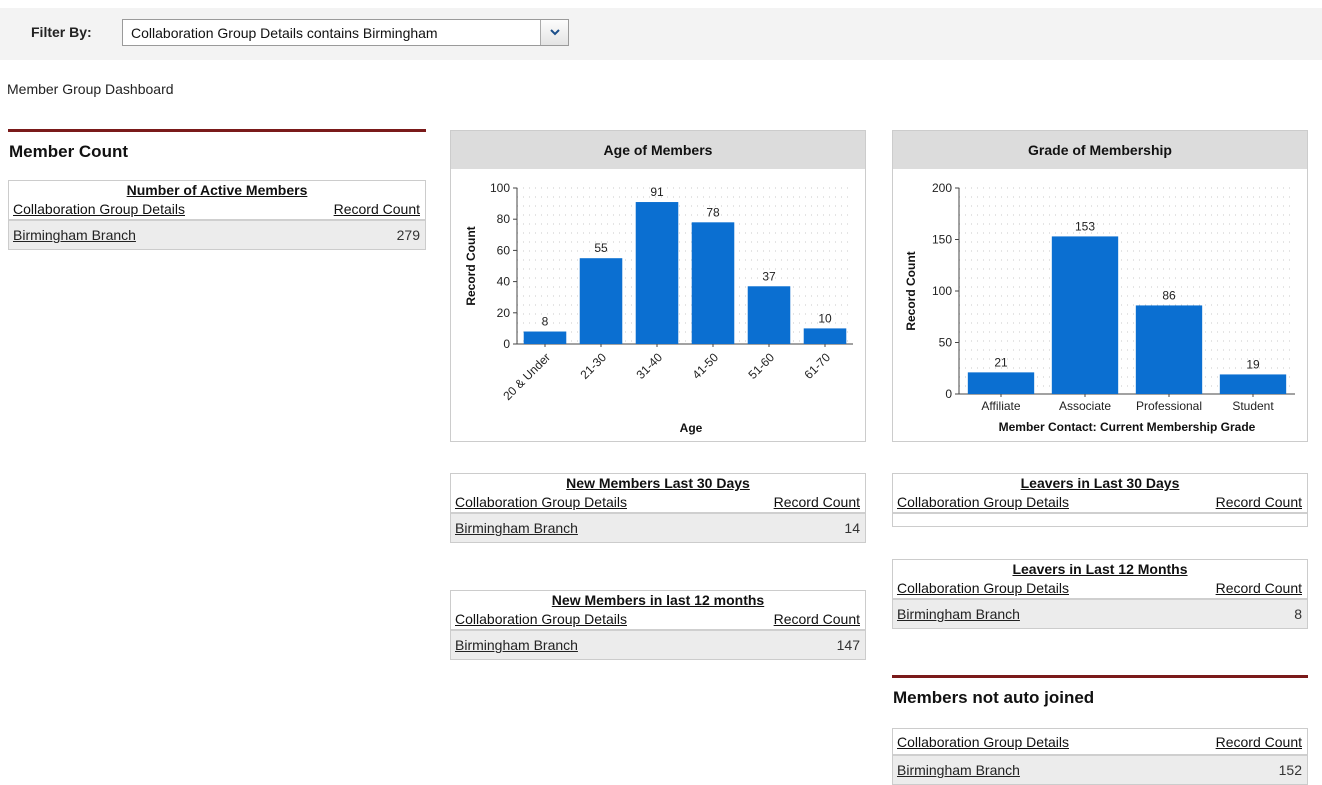  What do you see at coordinates (1253, 364) in the screenshot?
I see `bar-value-label: 19` at bounding box center [1253, 364].